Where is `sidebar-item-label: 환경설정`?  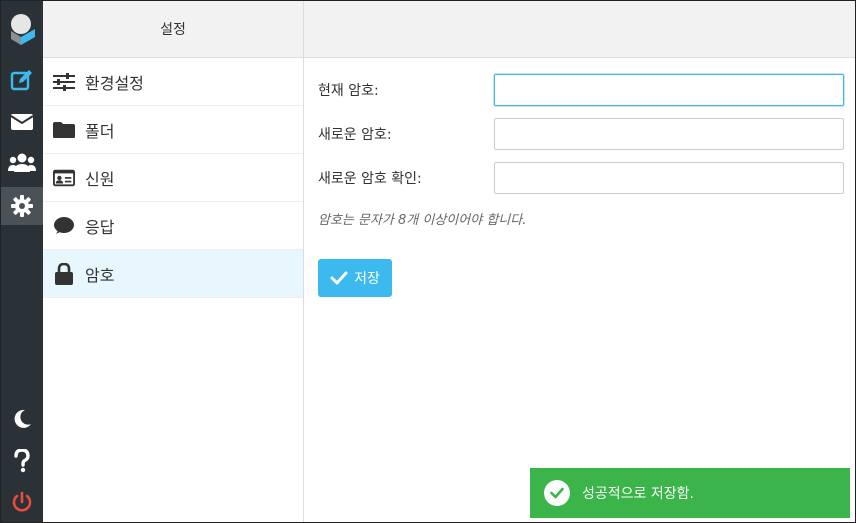 sidebar-item-label: 환경설정 is located at coordinates (114, 83).